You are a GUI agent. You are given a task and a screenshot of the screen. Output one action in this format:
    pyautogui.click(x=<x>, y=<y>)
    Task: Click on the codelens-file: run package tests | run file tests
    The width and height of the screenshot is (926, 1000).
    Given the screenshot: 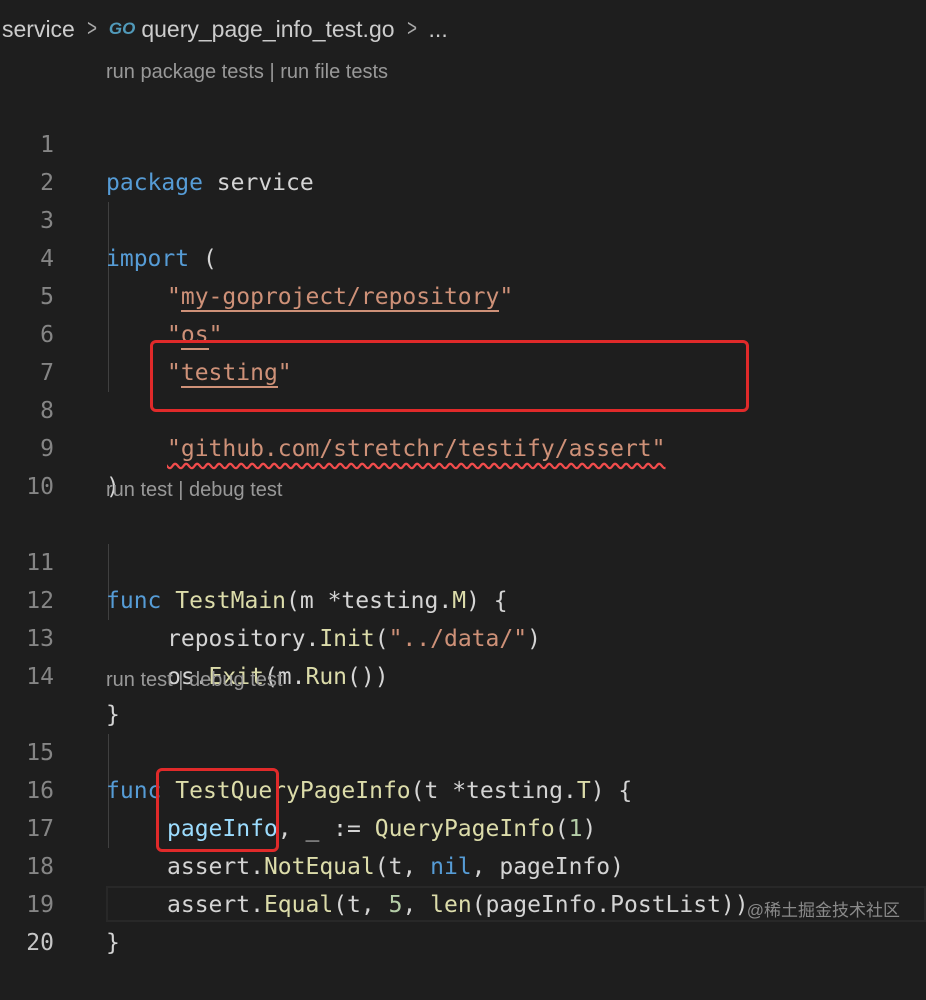 What is the action you would take?
    pyautogui.click(x=247, y=72)
    